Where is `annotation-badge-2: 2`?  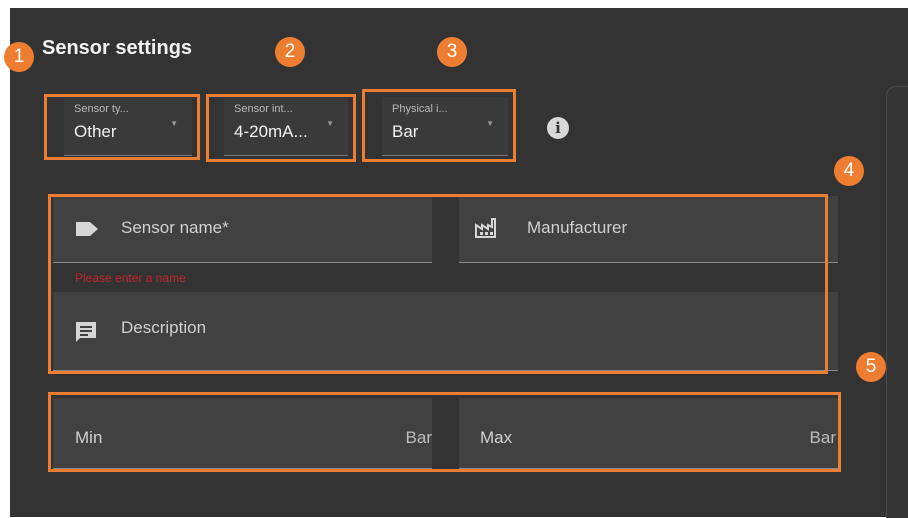 annotation-badge-2: 2 is located at coordinates (290, 52).